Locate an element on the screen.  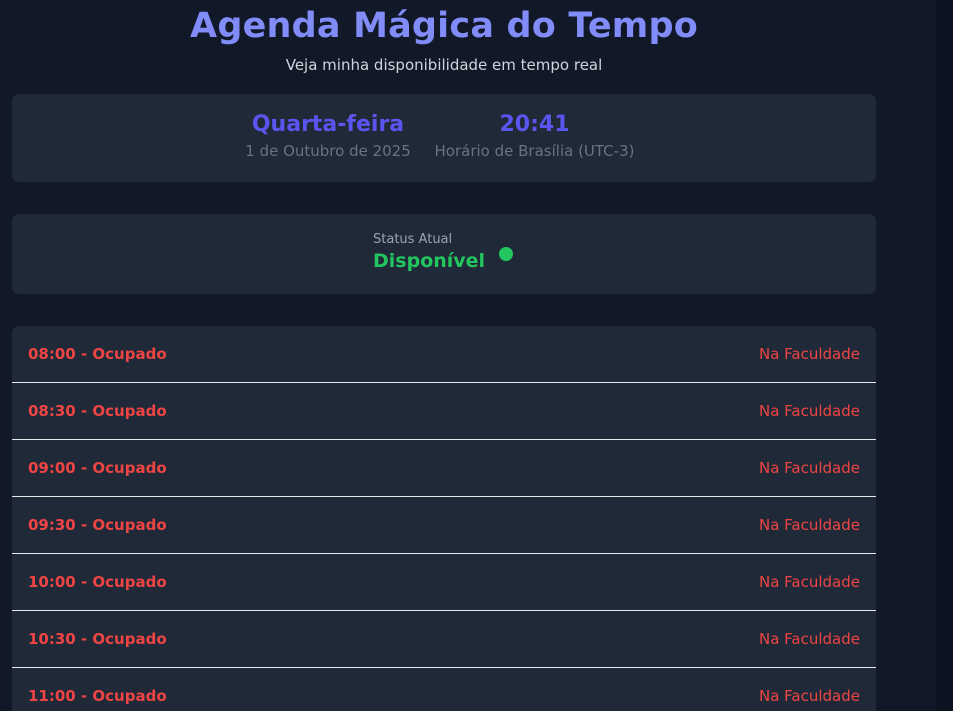
day-column: Quarta-feira 1 de Outubro de 2025 is located at coordinates (328, 136).